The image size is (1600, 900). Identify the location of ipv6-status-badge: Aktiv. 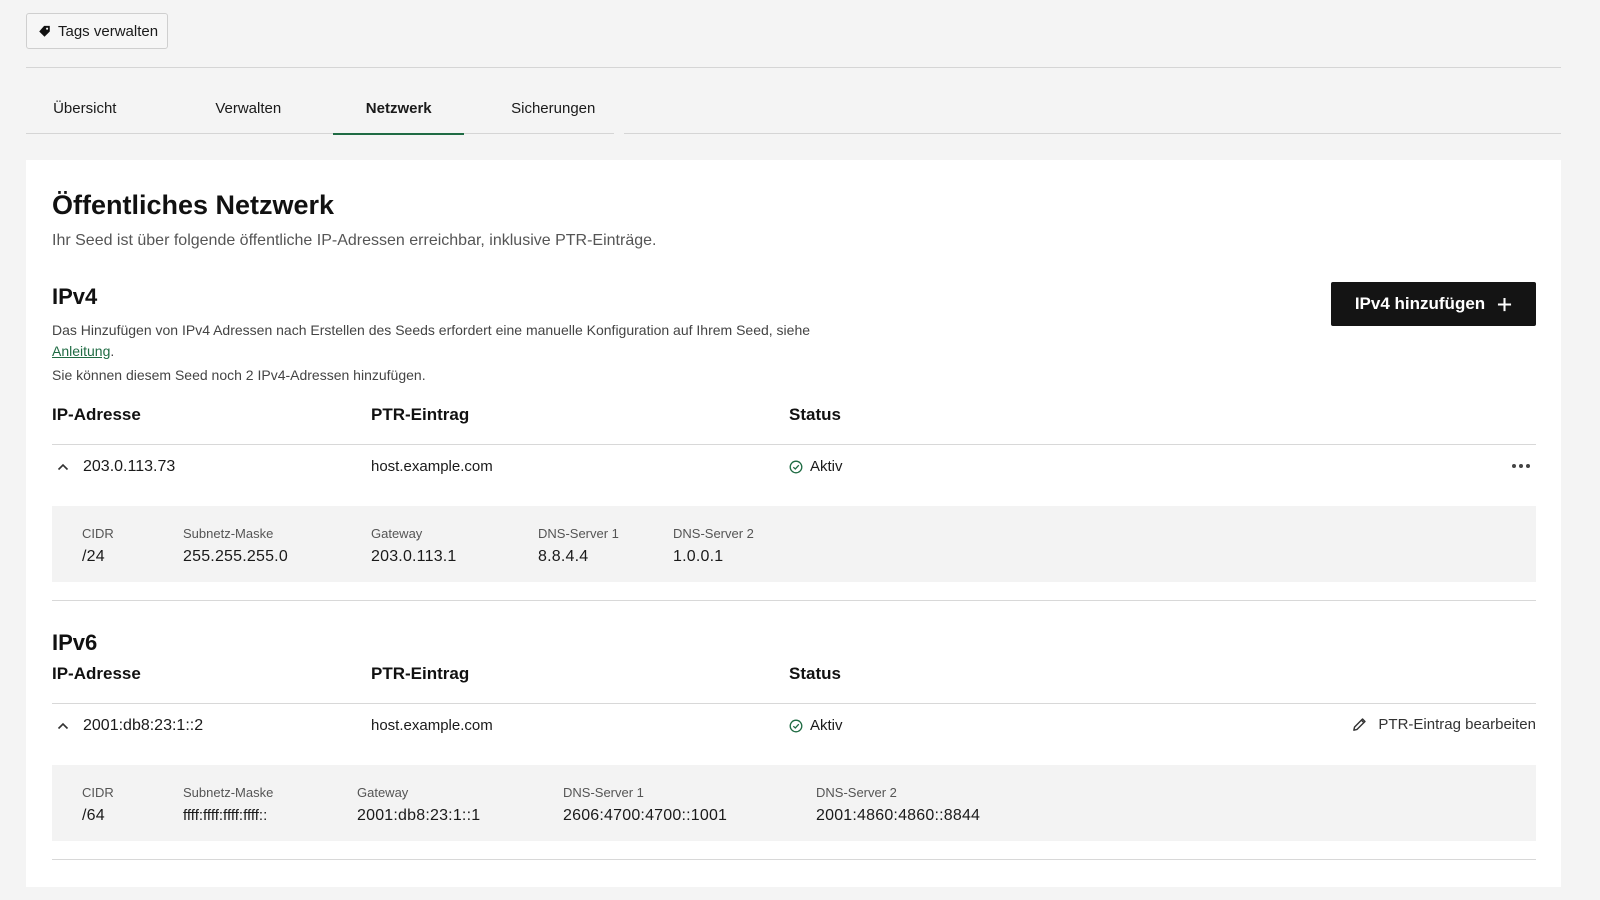
(816, 725).